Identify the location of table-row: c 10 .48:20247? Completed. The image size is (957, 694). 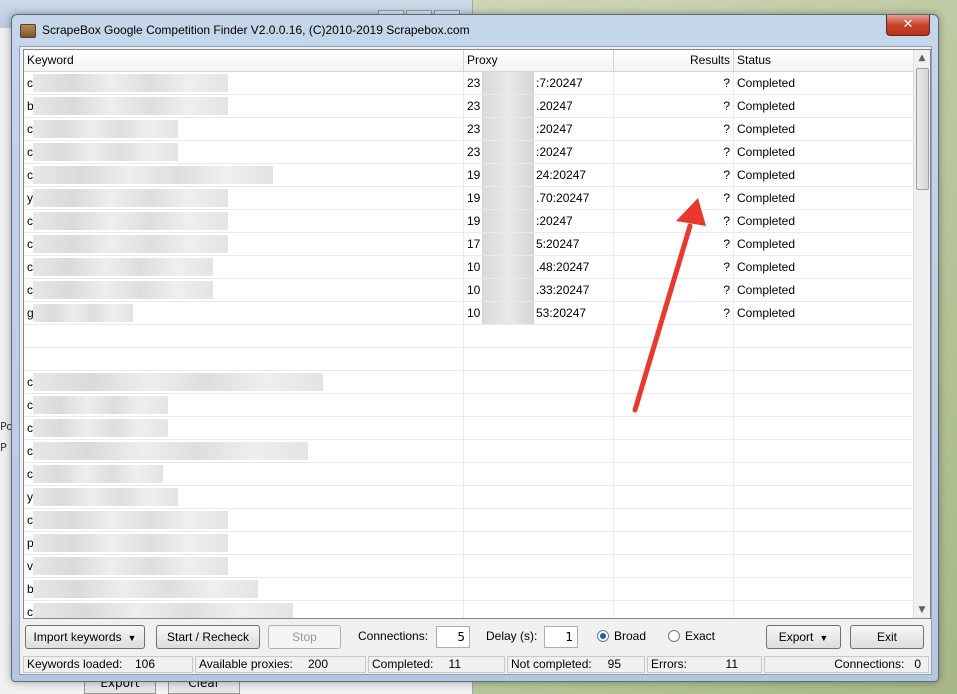
(469, 267).